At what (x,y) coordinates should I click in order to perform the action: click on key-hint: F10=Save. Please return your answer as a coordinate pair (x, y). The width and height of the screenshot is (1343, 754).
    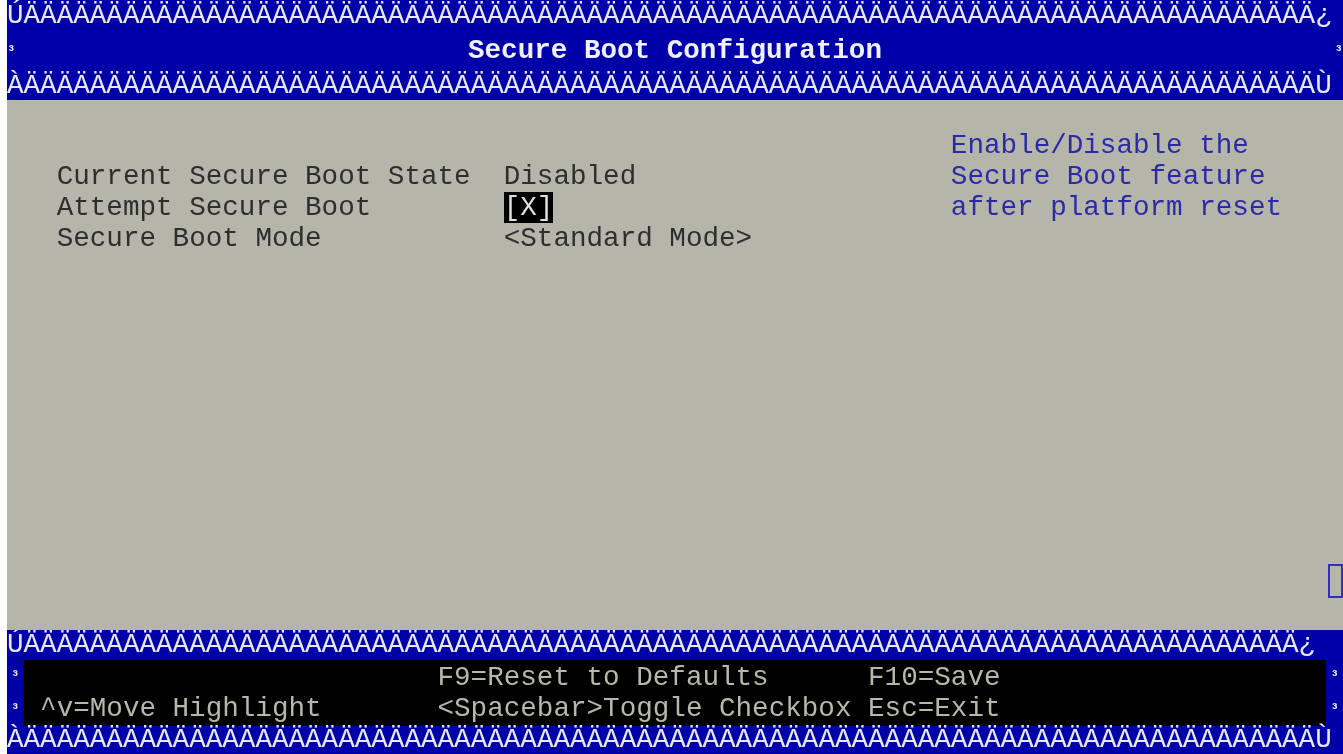
    Looking at the image, I should click on (934, 677).